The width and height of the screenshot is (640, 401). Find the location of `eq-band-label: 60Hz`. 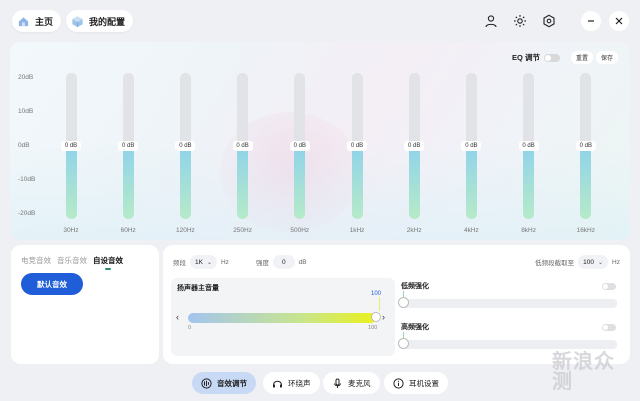

eq-band-label: 60Hz is located at coordinates (128, 230).